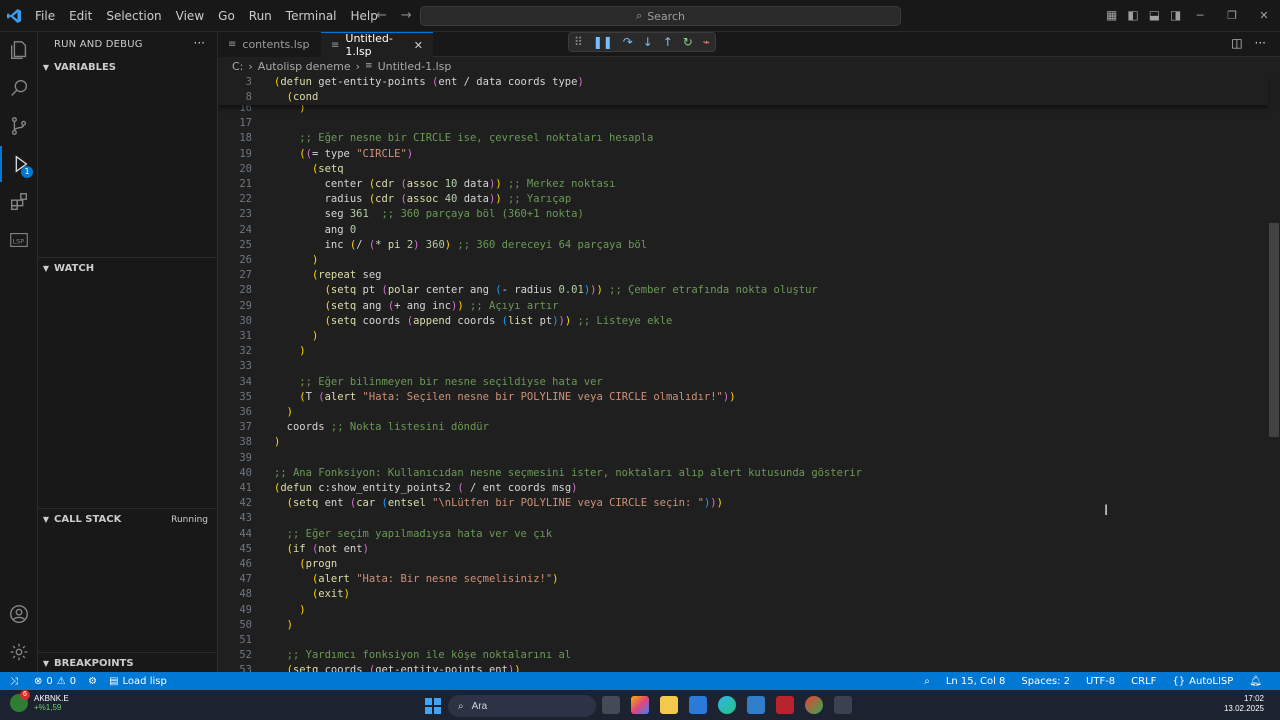  What do you see at coordinates (235, 594) in the screenshot?
I see `line-number: 48` at bounding box center [235, 594].